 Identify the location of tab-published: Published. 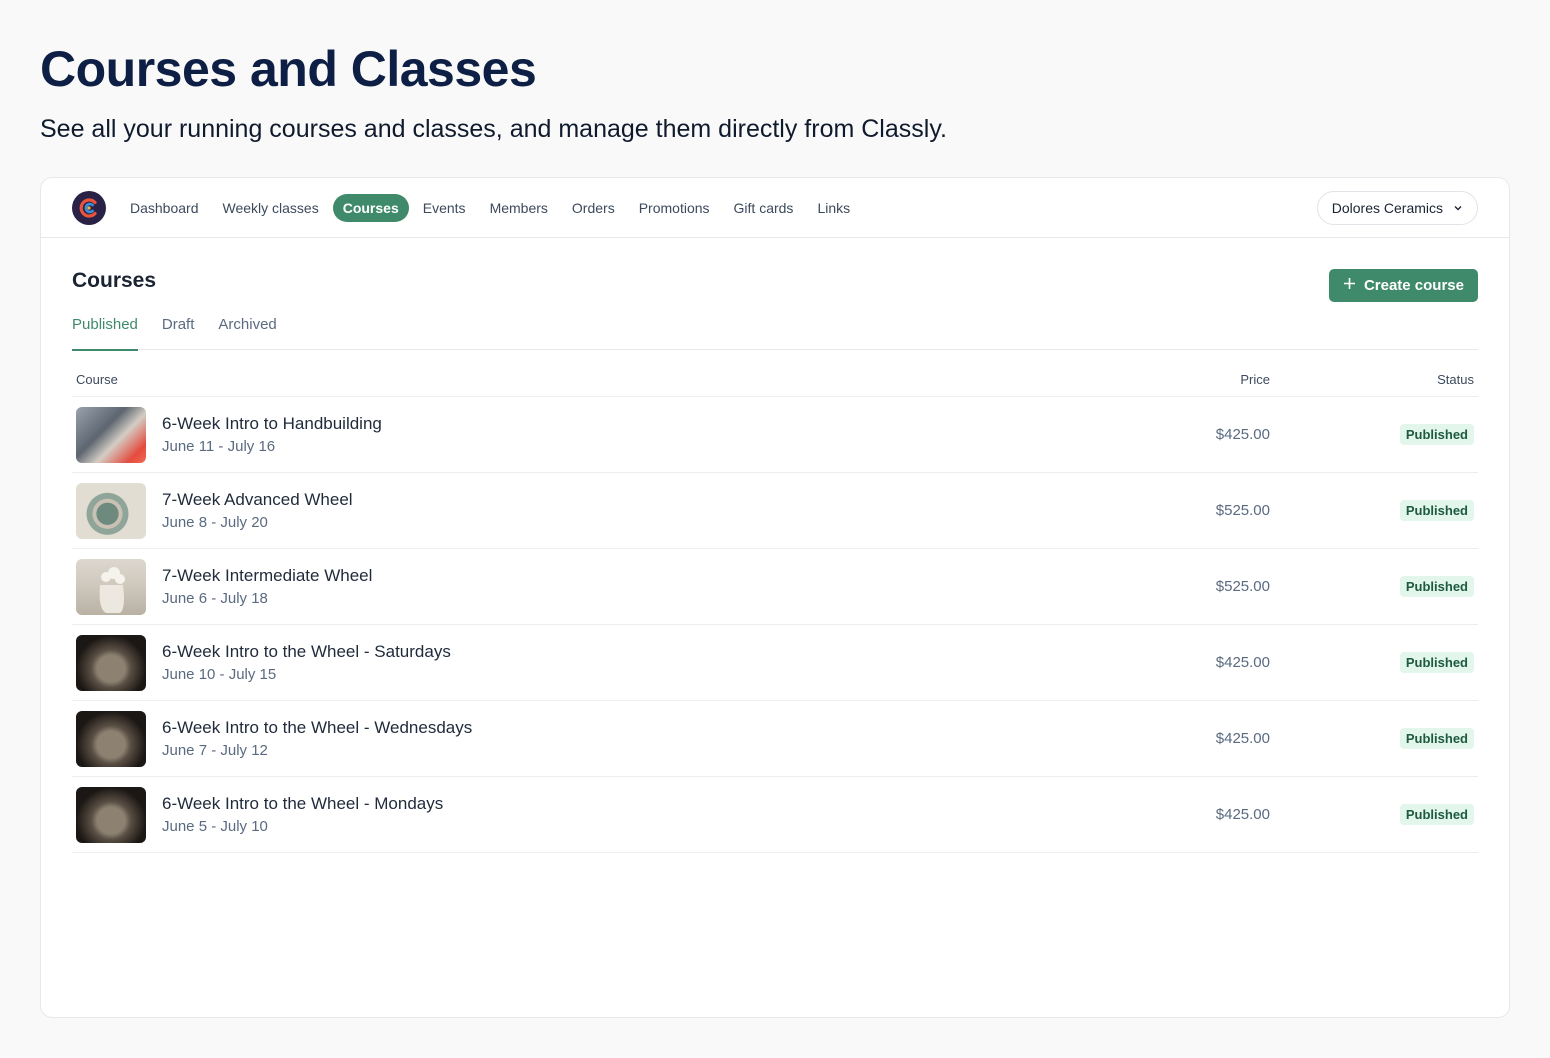
(105, 333).